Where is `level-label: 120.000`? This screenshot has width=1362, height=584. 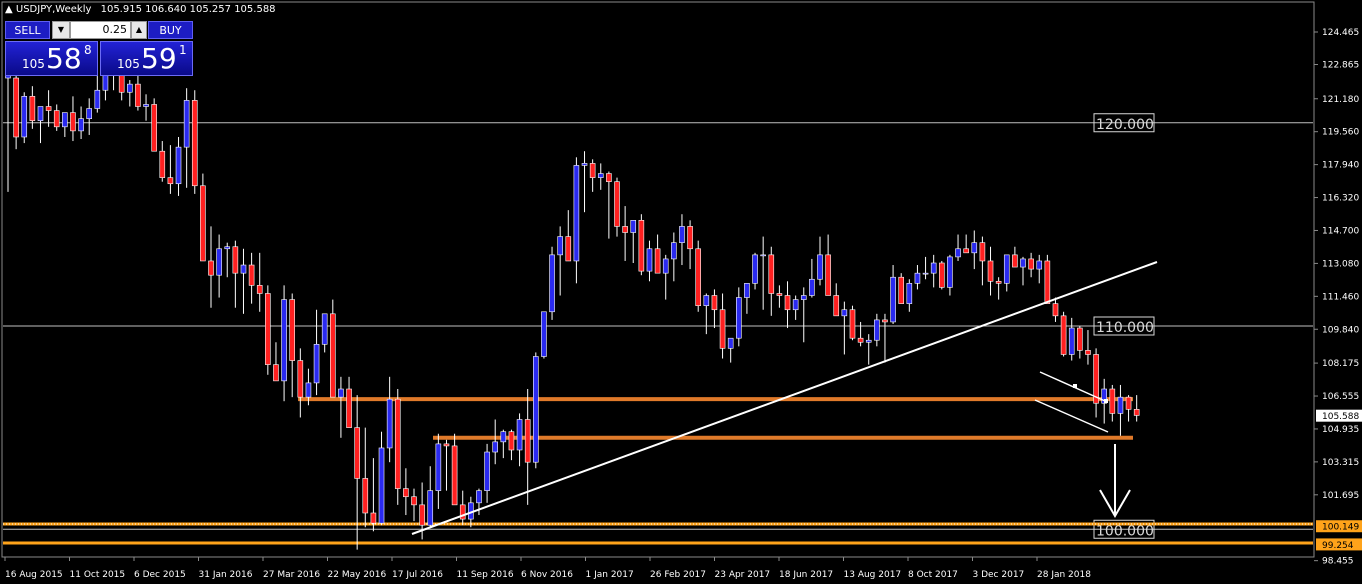
level-label: 120.000 is located at coordinates (1125, 125).